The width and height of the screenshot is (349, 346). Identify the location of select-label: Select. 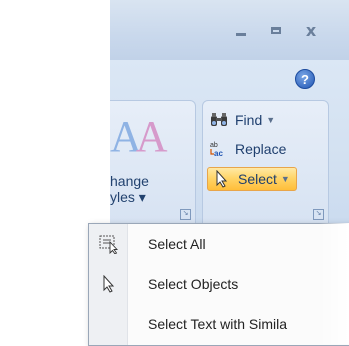
(257, 179).